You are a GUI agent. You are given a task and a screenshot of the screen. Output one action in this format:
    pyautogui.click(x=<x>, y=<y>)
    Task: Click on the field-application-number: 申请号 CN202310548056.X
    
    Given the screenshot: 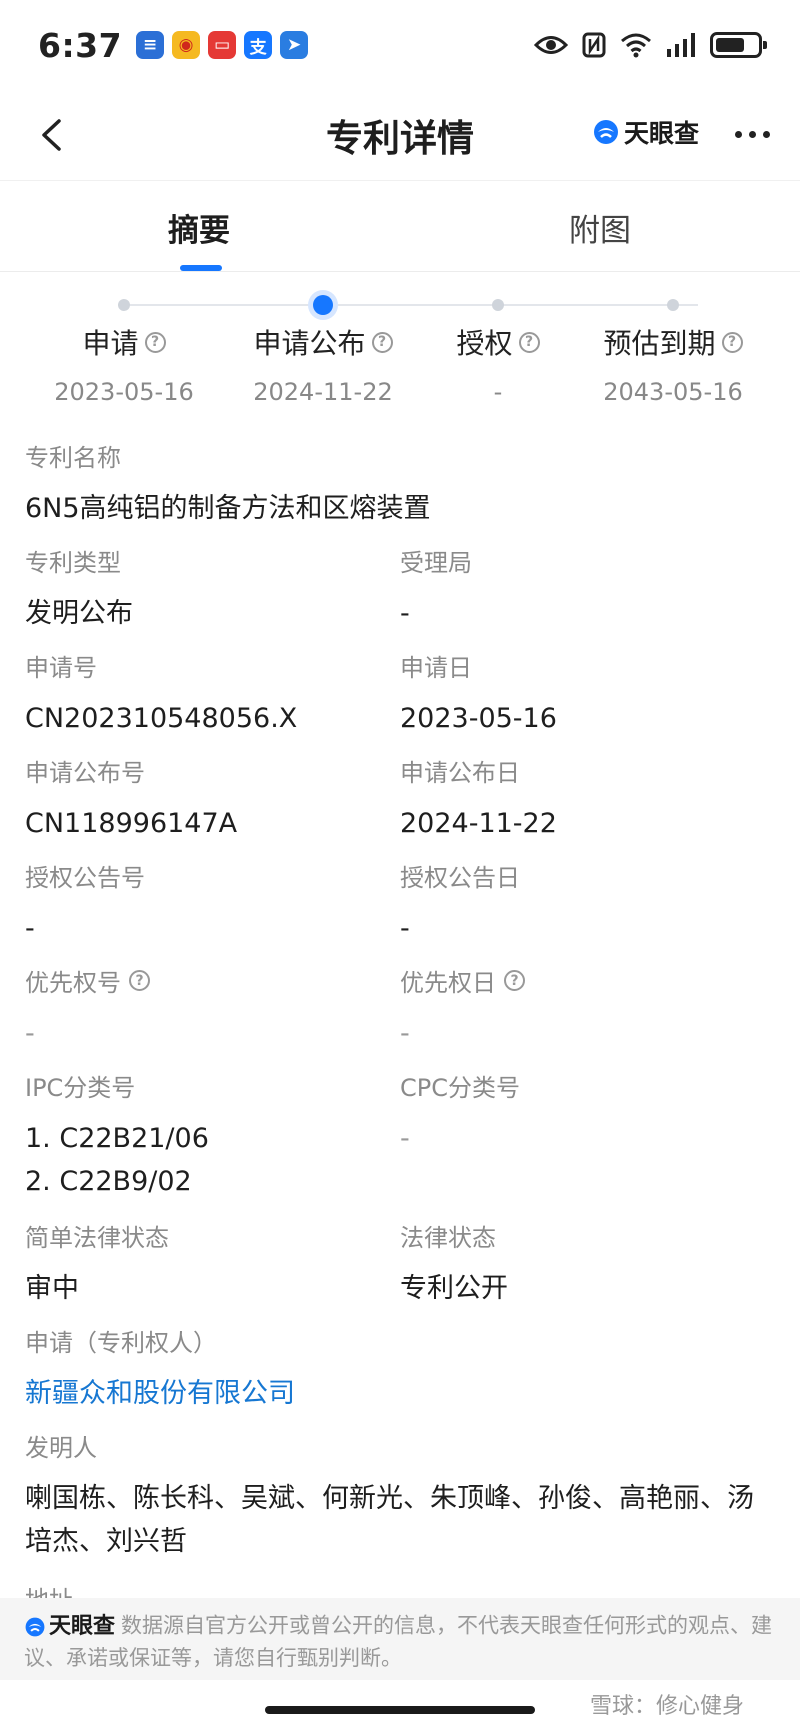 What is the action you would take?
    pyautogui.click(x=161, y=694)
    